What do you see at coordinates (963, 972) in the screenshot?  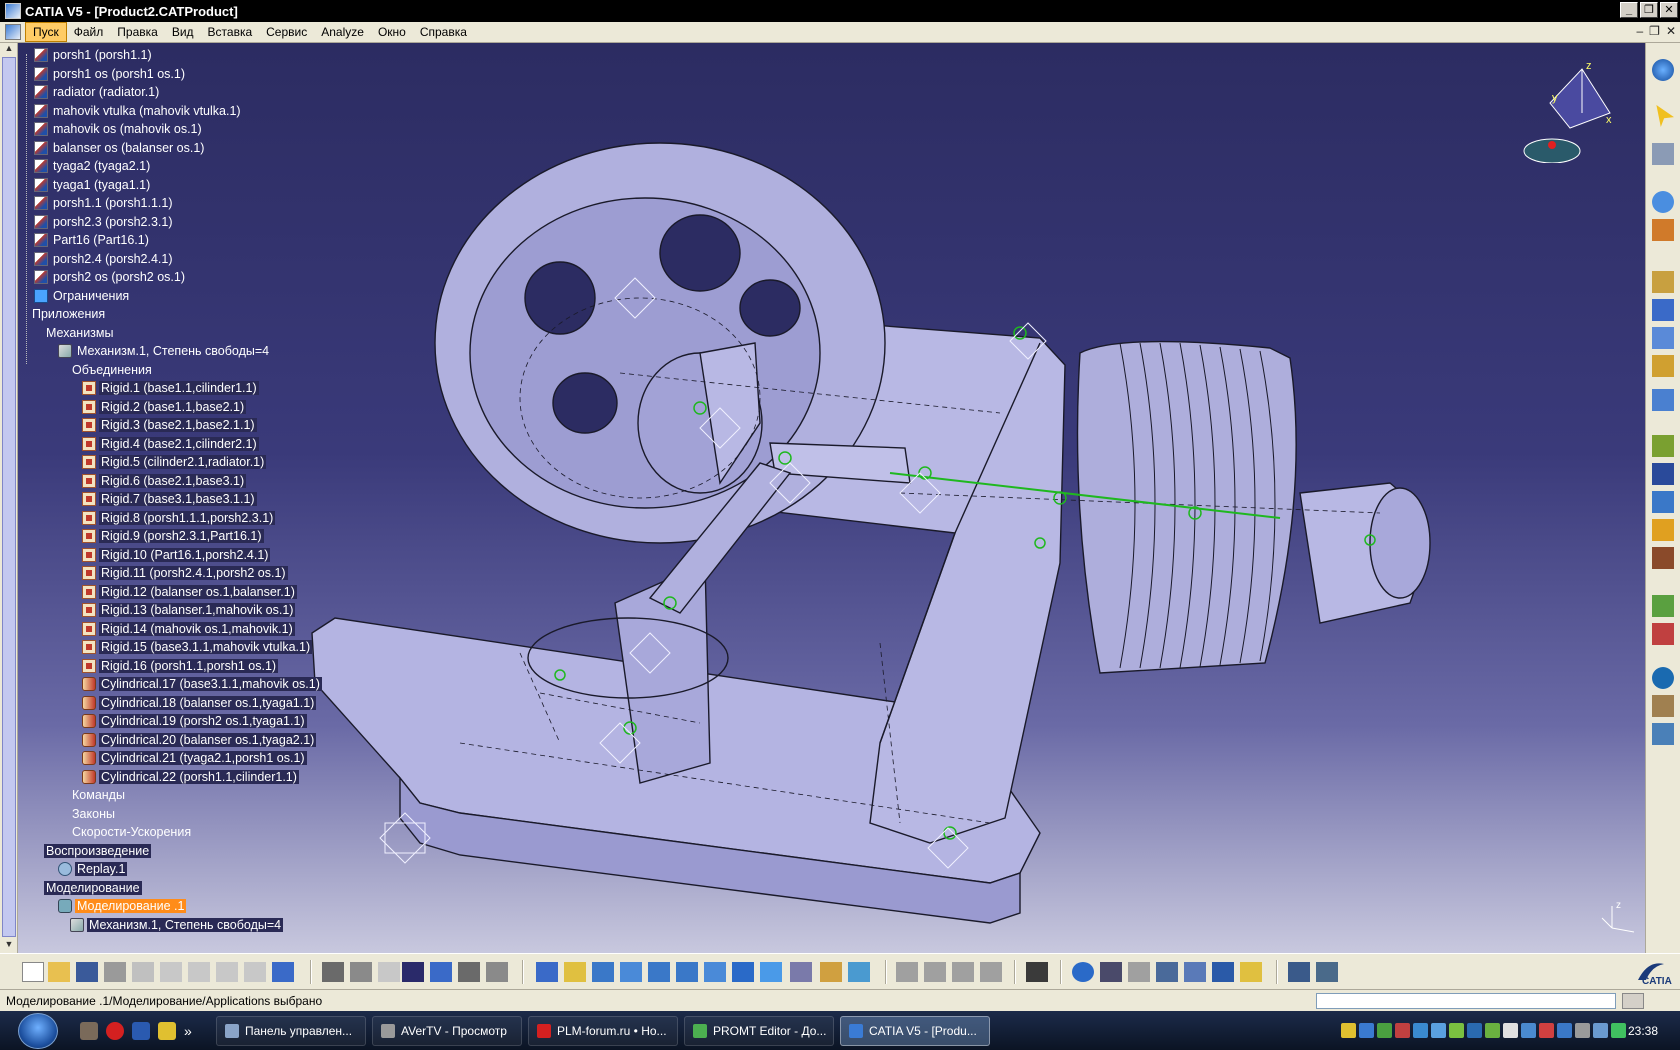 I see `explode-icon` at bounding box center [963, 972].